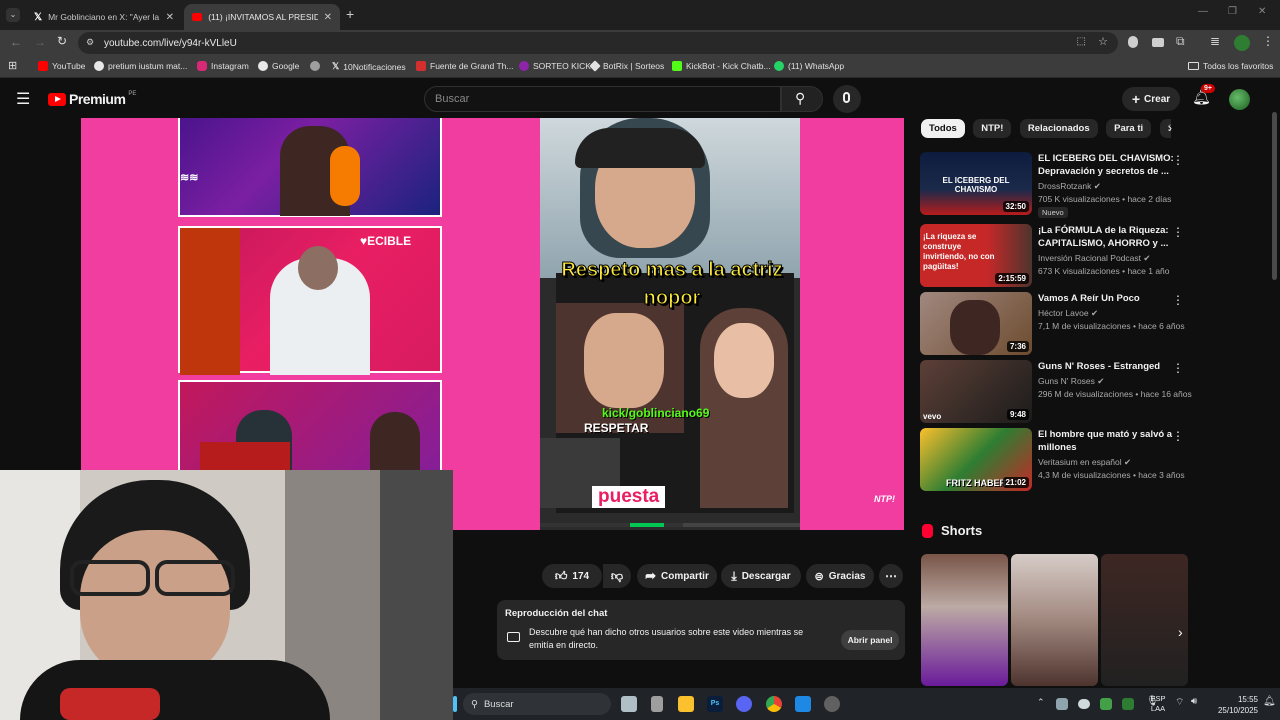 This screenshot has width=1280, height=720. Describe the element at coordinates (840, 576) in the screenshot. I see `thanks-button: ⊜ Gracias` at that location.